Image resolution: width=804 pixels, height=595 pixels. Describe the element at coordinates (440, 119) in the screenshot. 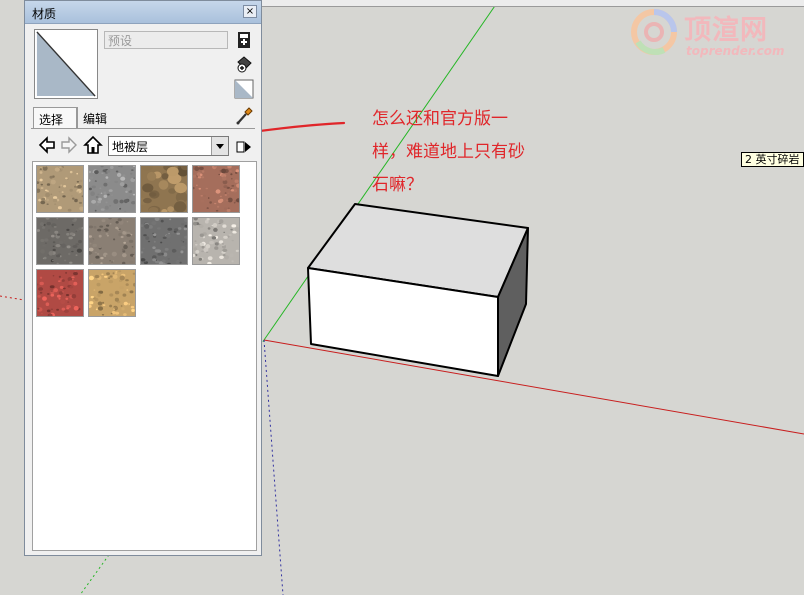

I see `annotation-line: 怎么还和官方版一` at that location.